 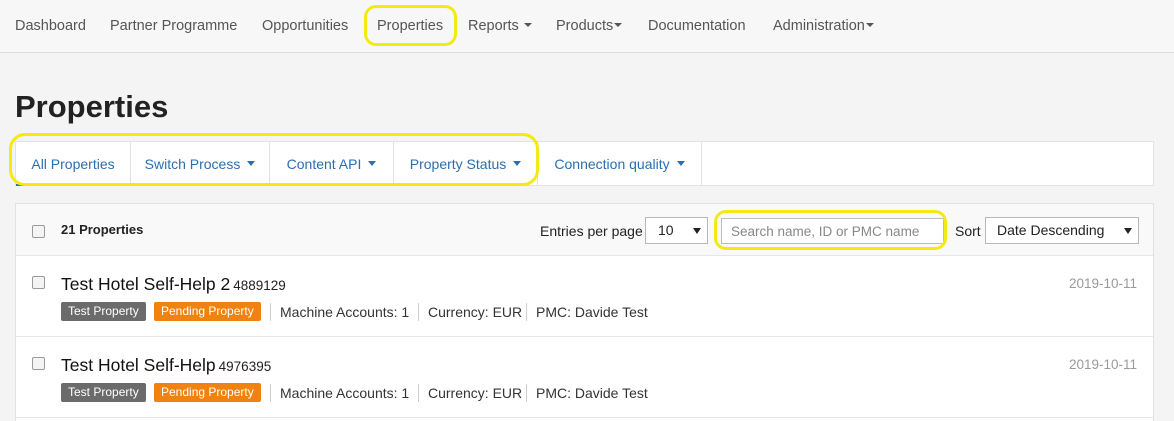 What do you see at coordinates (146, 284) in the screenshot?
I see `property-name: Test Hotel Self-Help 2` at bounding box center [146, 284].